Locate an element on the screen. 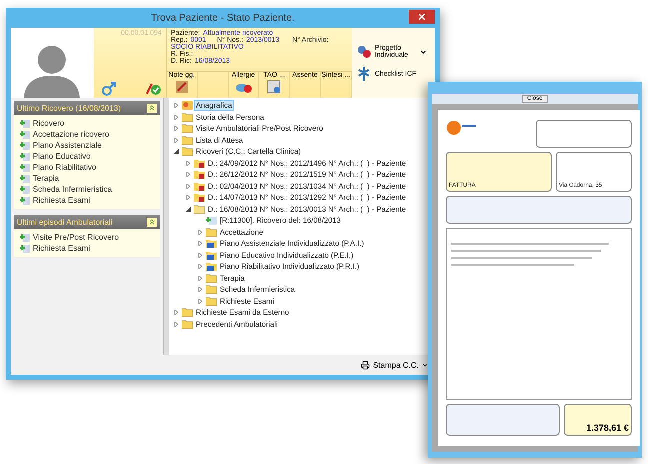  check-badge-icon is located at coordinates (154, 89).